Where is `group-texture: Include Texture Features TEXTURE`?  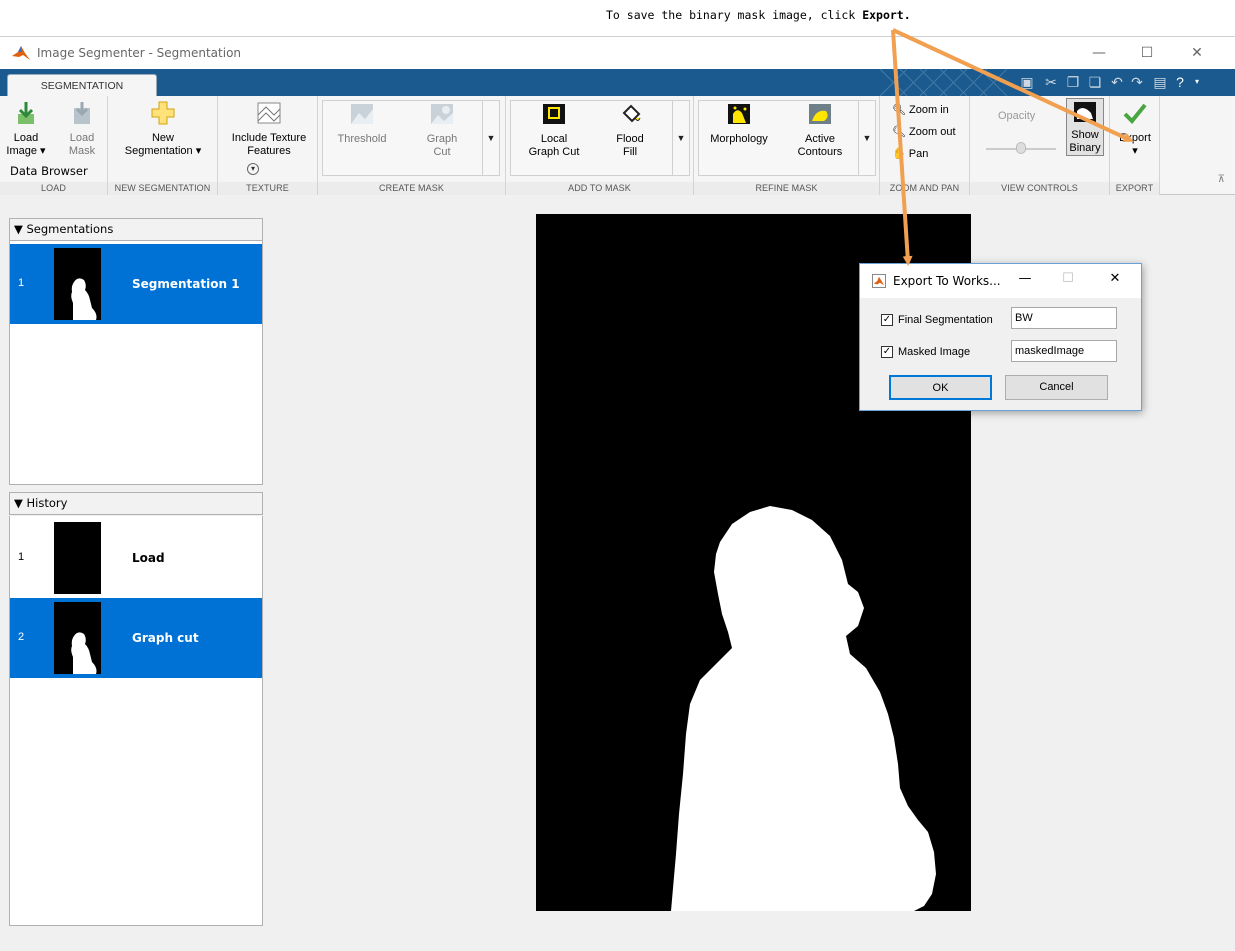 group-texture: Include Texture Features TEXTURE is located at coordinates (268, 145).